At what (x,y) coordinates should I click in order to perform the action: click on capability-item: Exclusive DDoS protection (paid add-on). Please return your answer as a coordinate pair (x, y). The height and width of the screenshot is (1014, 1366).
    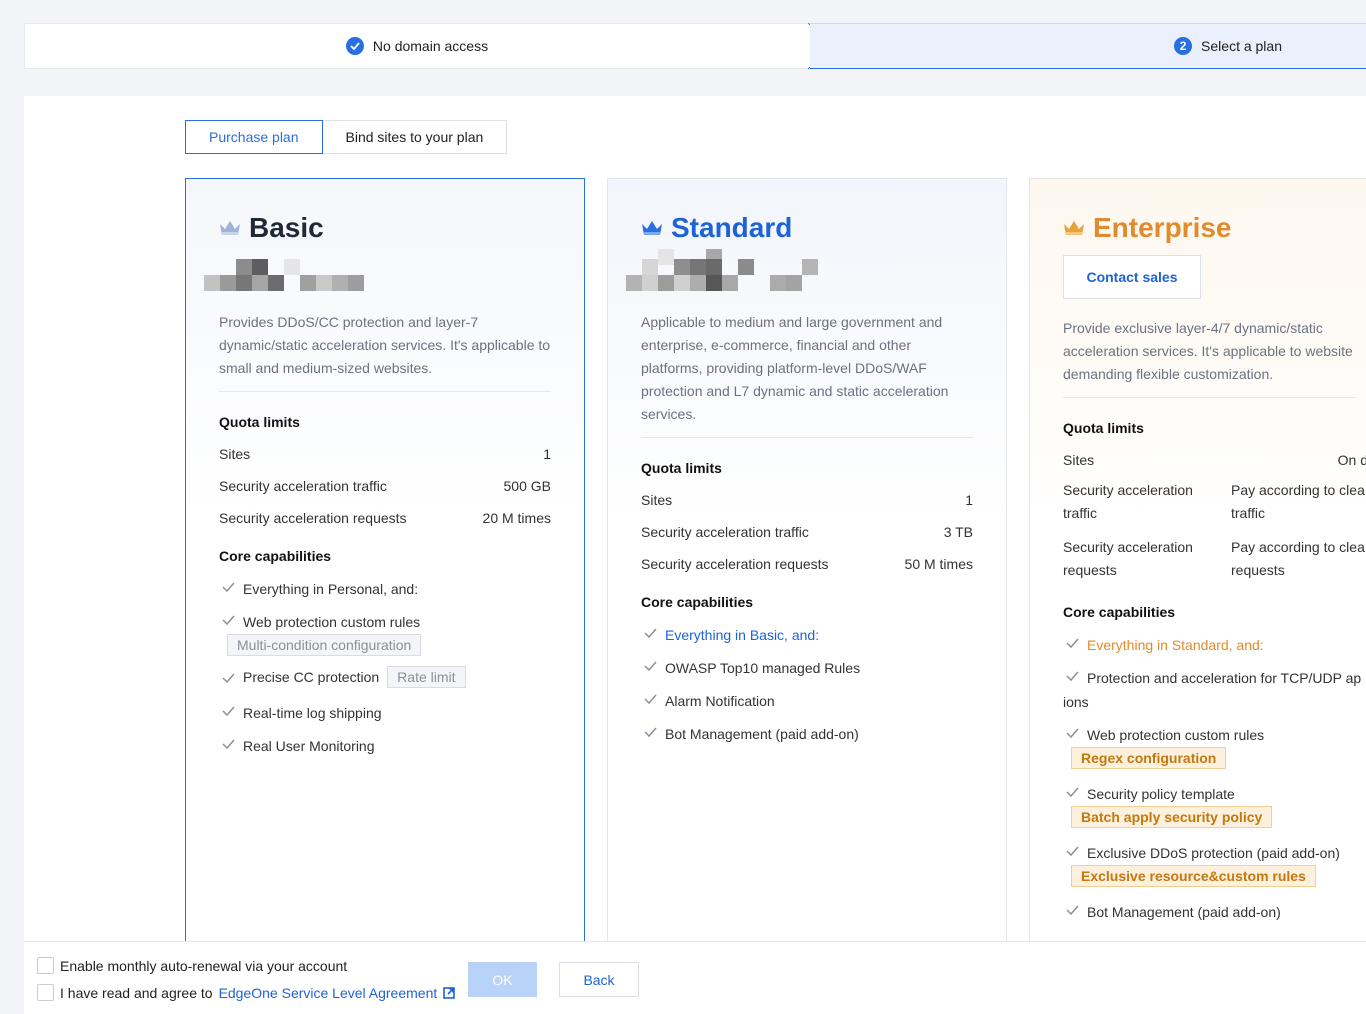
    Looking at the image, I should click on (1209, 853).